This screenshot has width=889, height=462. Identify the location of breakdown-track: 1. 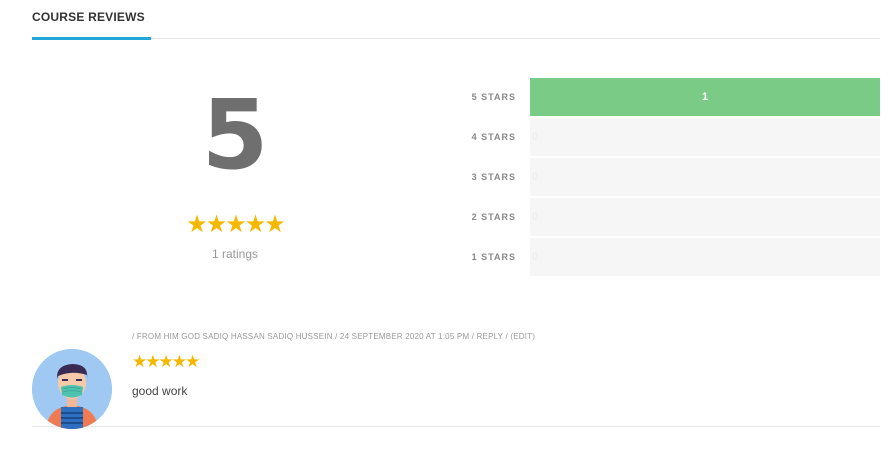
(705, 97).